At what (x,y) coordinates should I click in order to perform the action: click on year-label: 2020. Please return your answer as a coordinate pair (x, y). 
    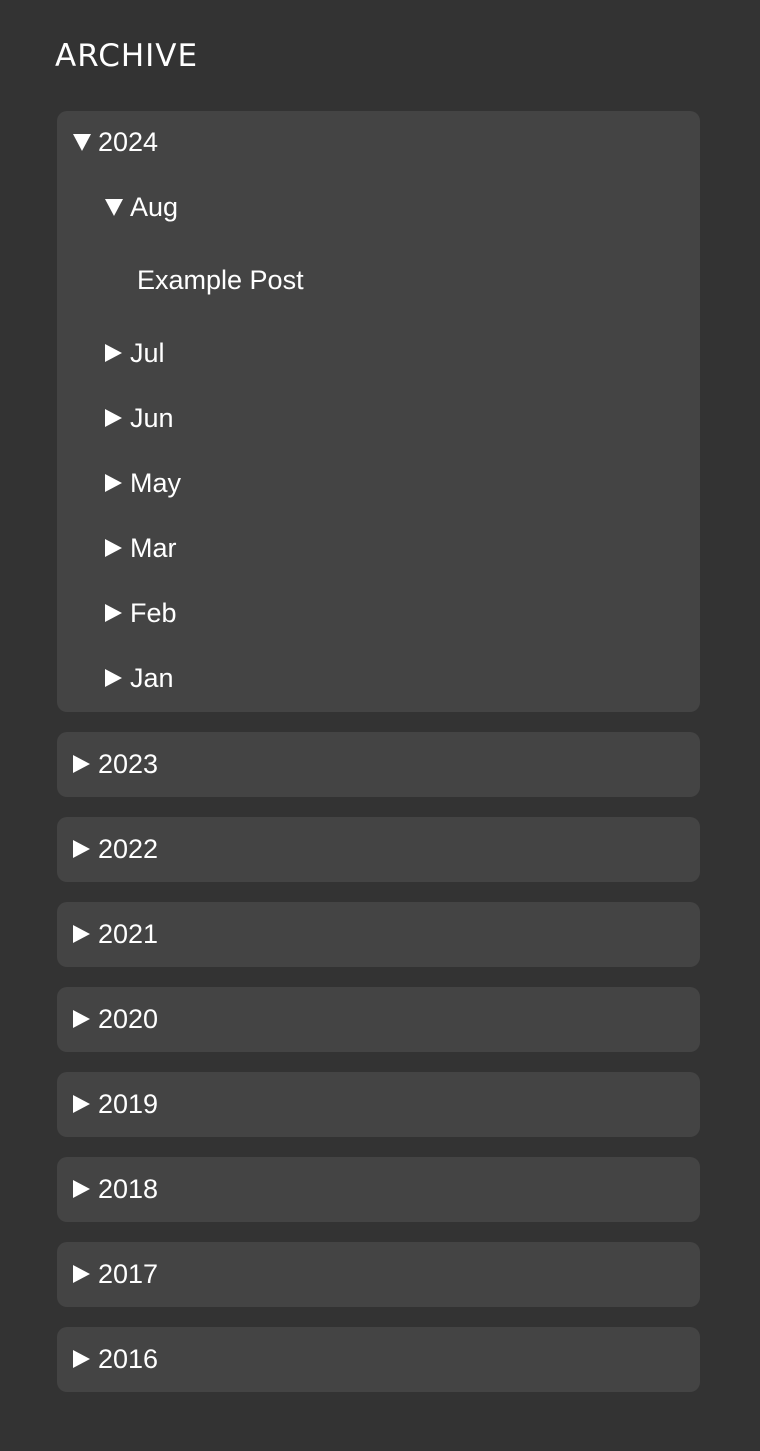
    Looking at the image, I should click on (128, 1019).